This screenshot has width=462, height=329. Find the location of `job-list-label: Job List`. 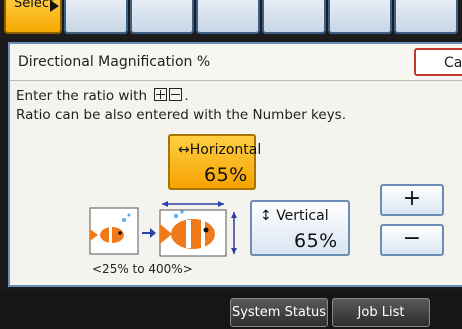

job-list-label: Job List is located at coordinates (381, 312).